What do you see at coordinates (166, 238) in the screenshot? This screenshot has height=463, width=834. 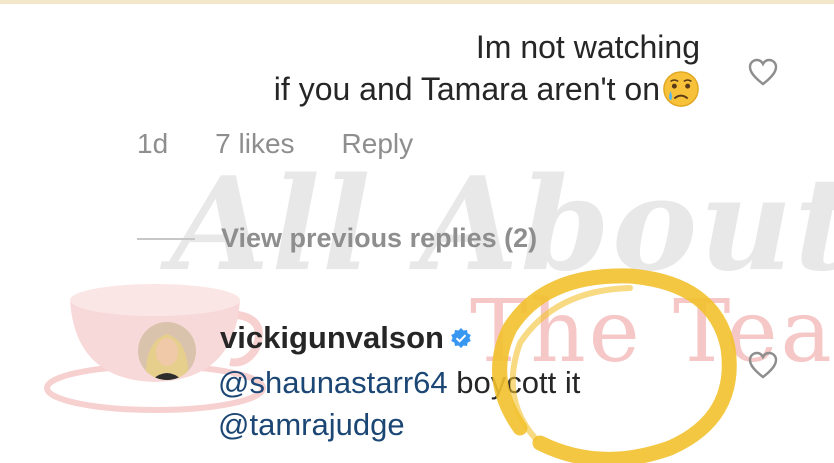 I see `replies-divider` at bounding box center [166, 238].